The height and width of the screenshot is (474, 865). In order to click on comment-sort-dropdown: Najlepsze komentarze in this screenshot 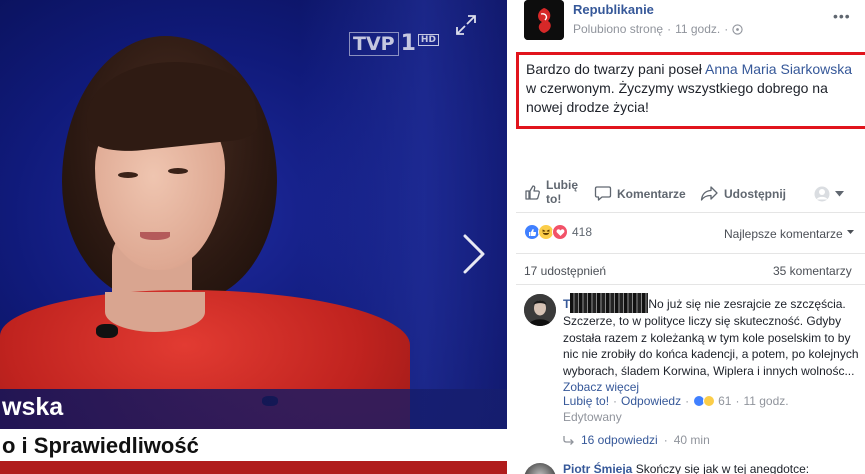, I will do `click(789, 234)`.